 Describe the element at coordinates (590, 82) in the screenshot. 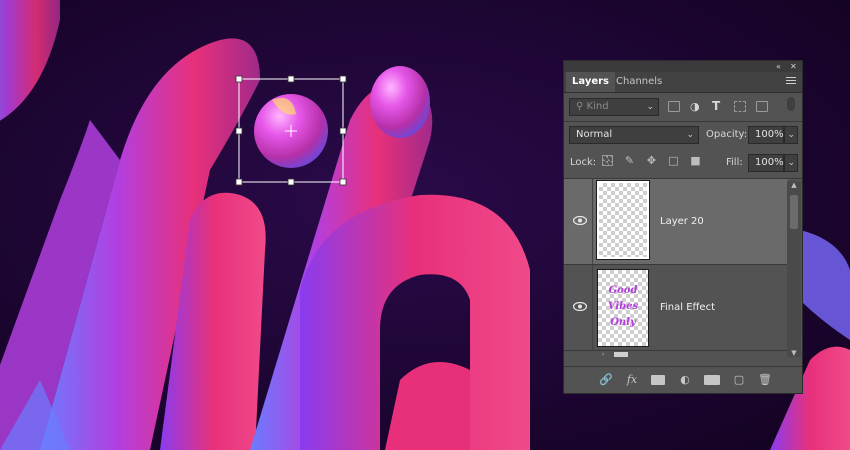

I see `tab-layers: Layers` at that location.